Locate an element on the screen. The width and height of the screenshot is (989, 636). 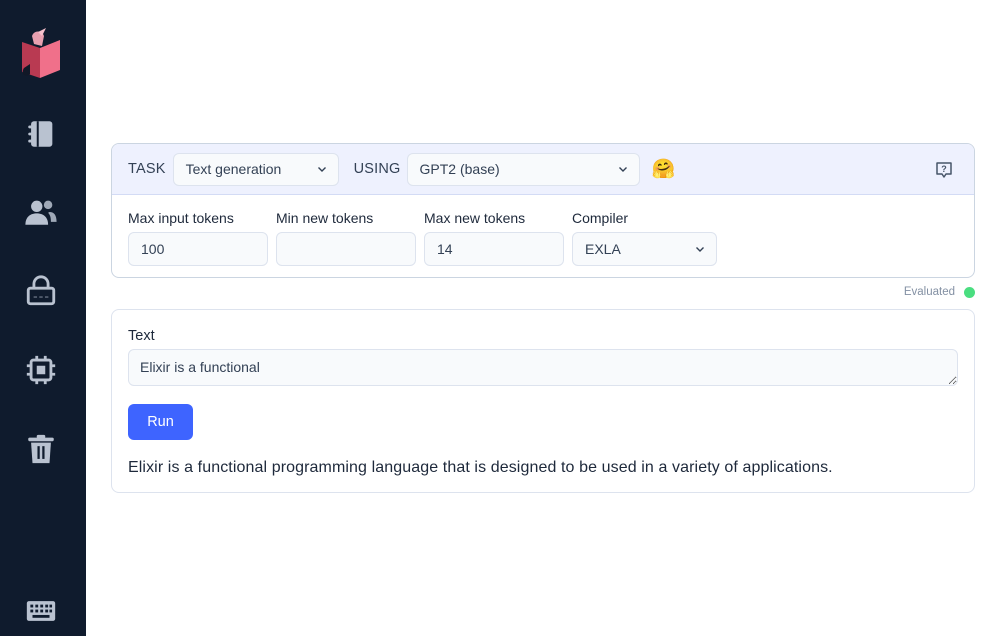
hugging-face-icon: 🤗 is located at coordinates (664, 169).